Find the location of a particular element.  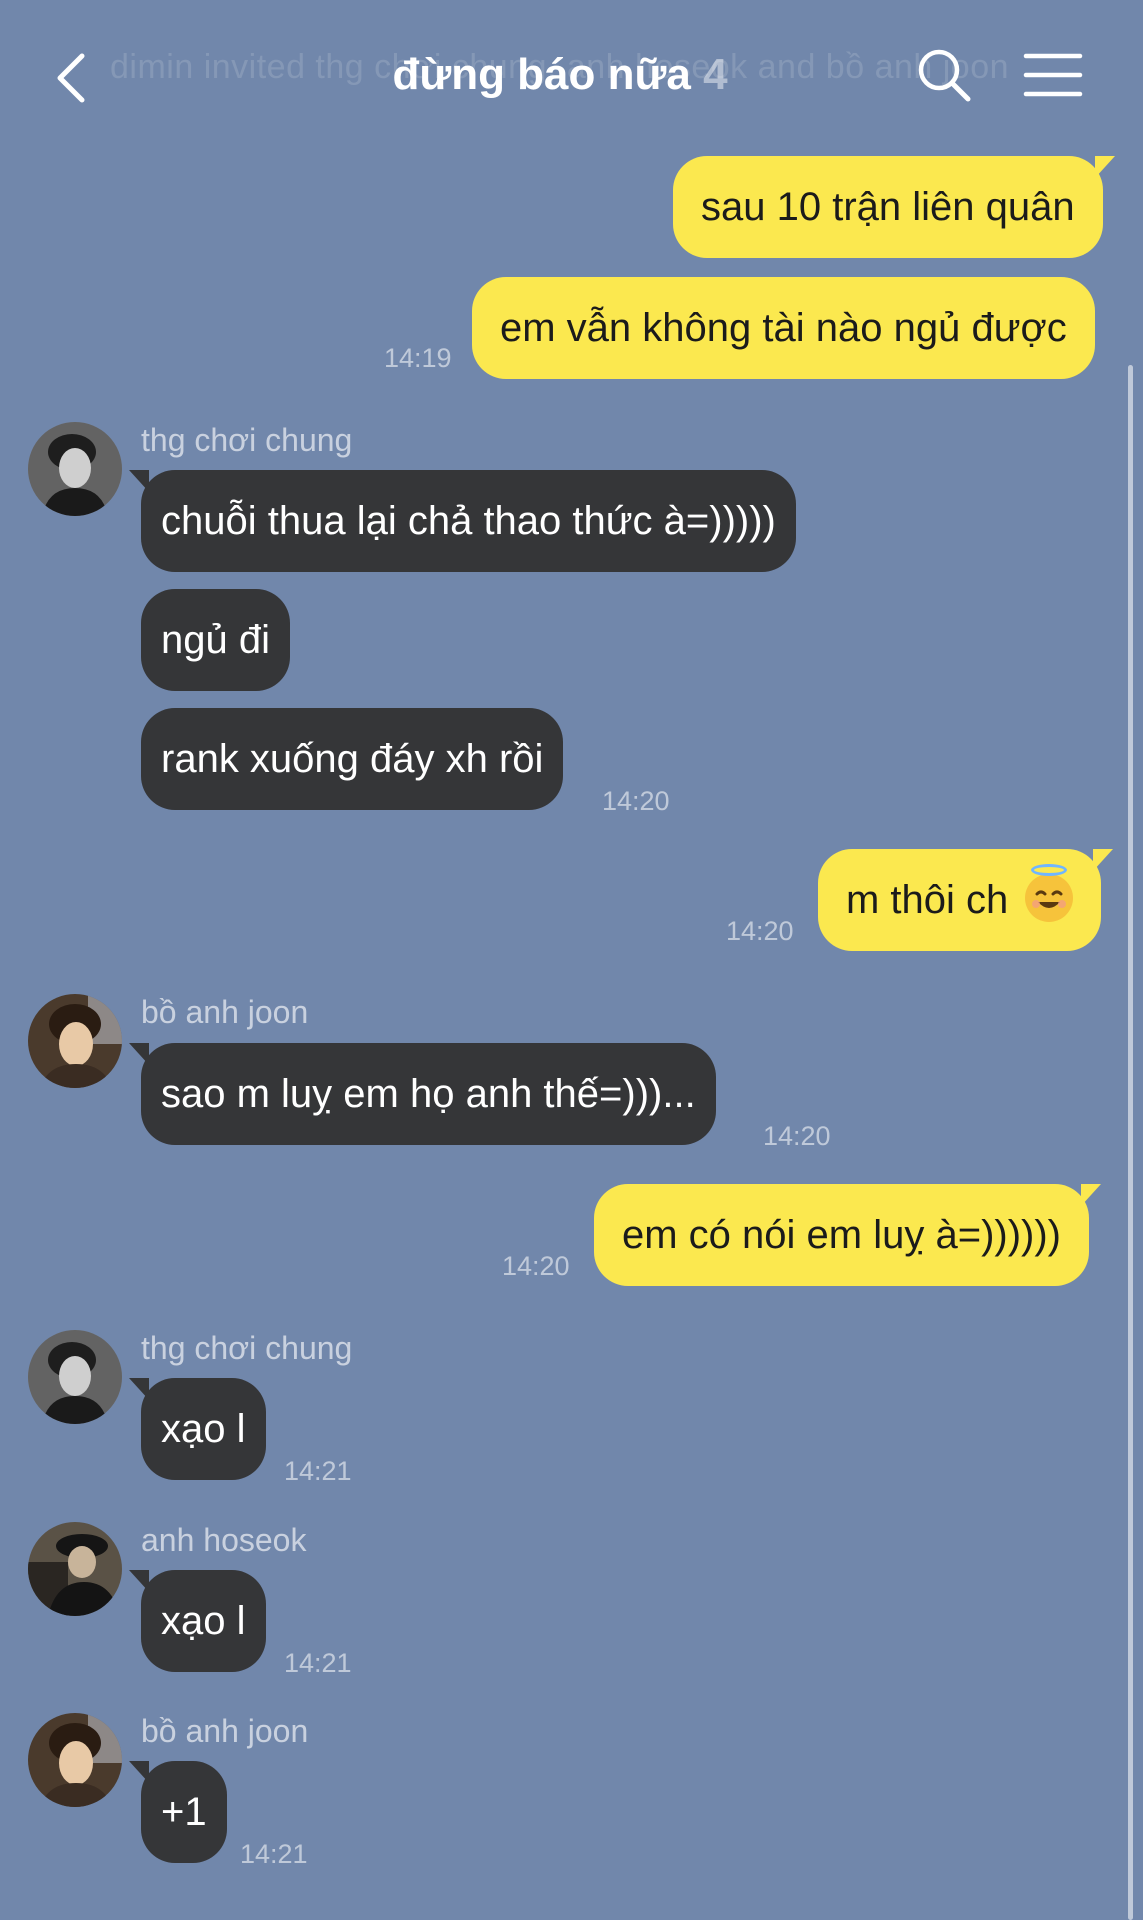

my-message-bubble: em có nói em luỵ à=)))))) is located at coordinates (847, 1235).